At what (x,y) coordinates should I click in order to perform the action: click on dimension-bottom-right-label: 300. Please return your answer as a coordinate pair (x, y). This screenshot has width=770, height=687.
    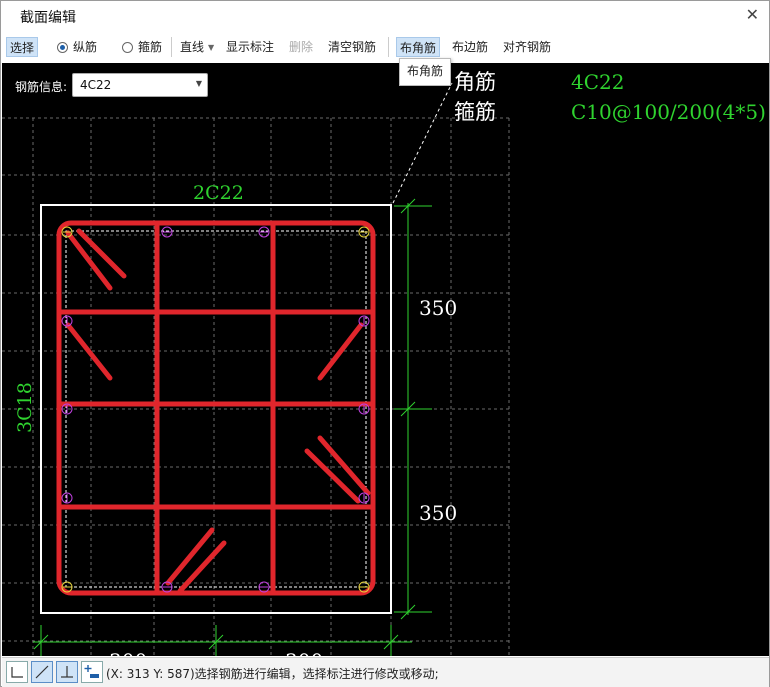
    Looking at the image, I should click on (304, 652).